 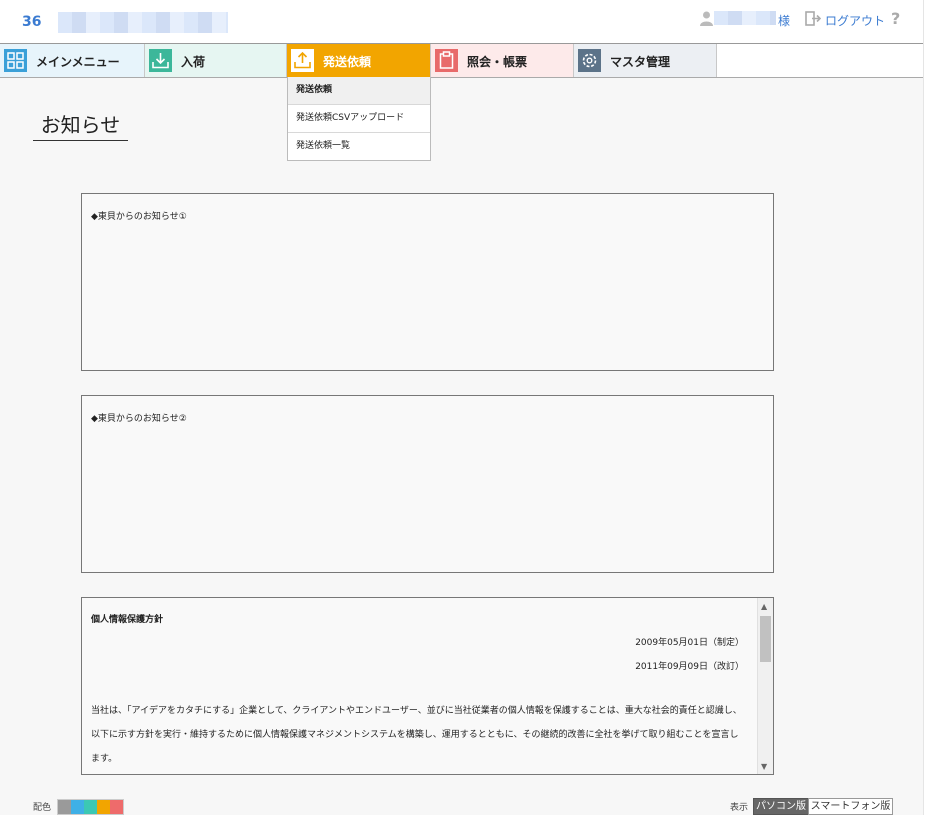 What do you see at coordinates (77, 807) in the screenshot?
I see `color-swatch-blue` at bounding box center [77, 807].